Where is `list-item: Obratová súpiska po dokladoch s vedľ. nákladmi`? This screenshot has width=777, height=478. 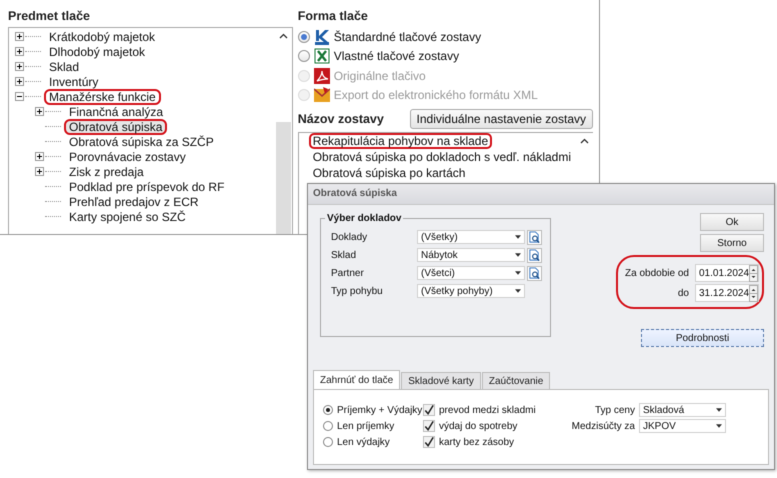 list-item: Obratová súpiska po dokladoch s vedľ. nákladmi is located at coordinates (441, 157).